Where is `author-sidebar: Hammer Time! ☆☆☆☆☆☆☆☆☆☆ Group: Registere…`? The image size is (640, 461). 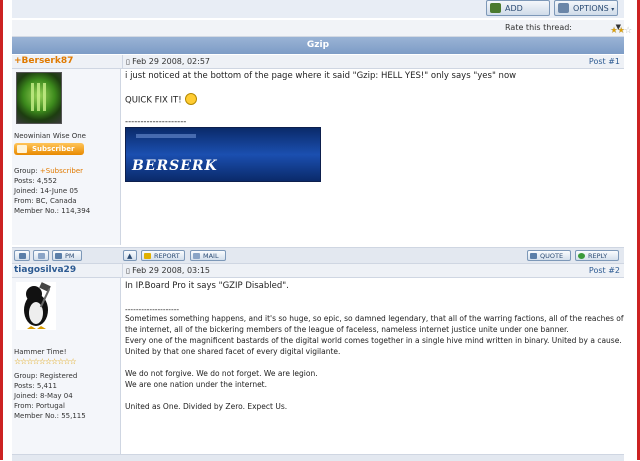 author-sidebar: Hammer Time! ☆☆☆☆☆☆☆☆☆☆ Group: Registere… is located at coordinates (66, 369).